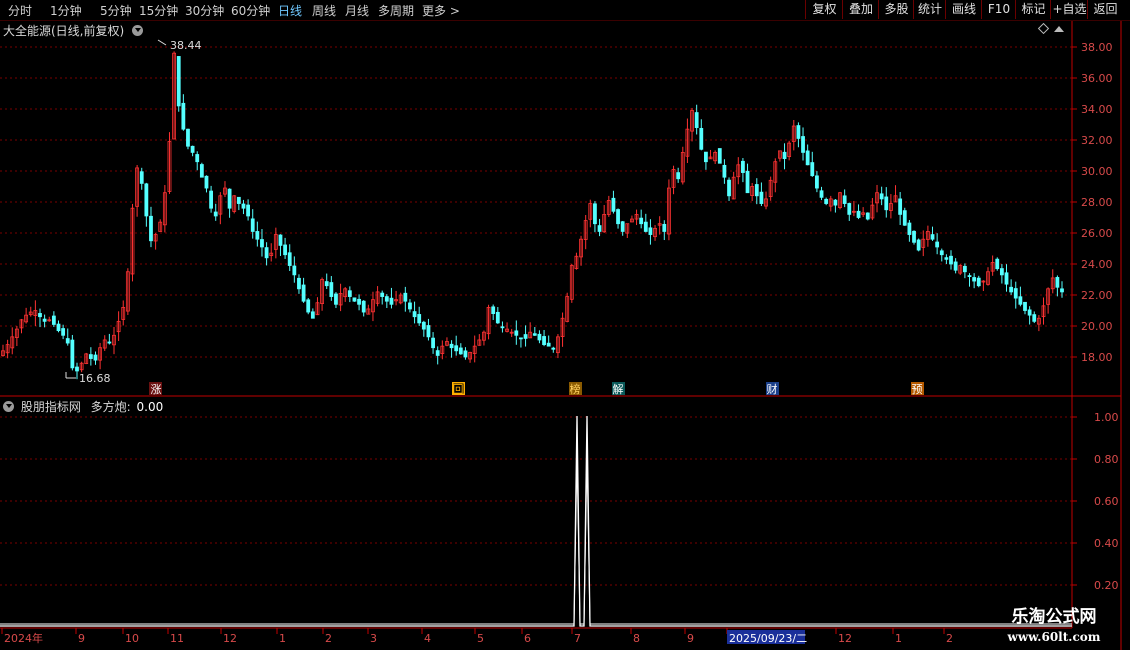 This screenshot has height=650, width=1130. What do you see at coordinates (396, 10) in the screenshot?
I see `period-multi: 多周期` at bounding box center [396, 10].